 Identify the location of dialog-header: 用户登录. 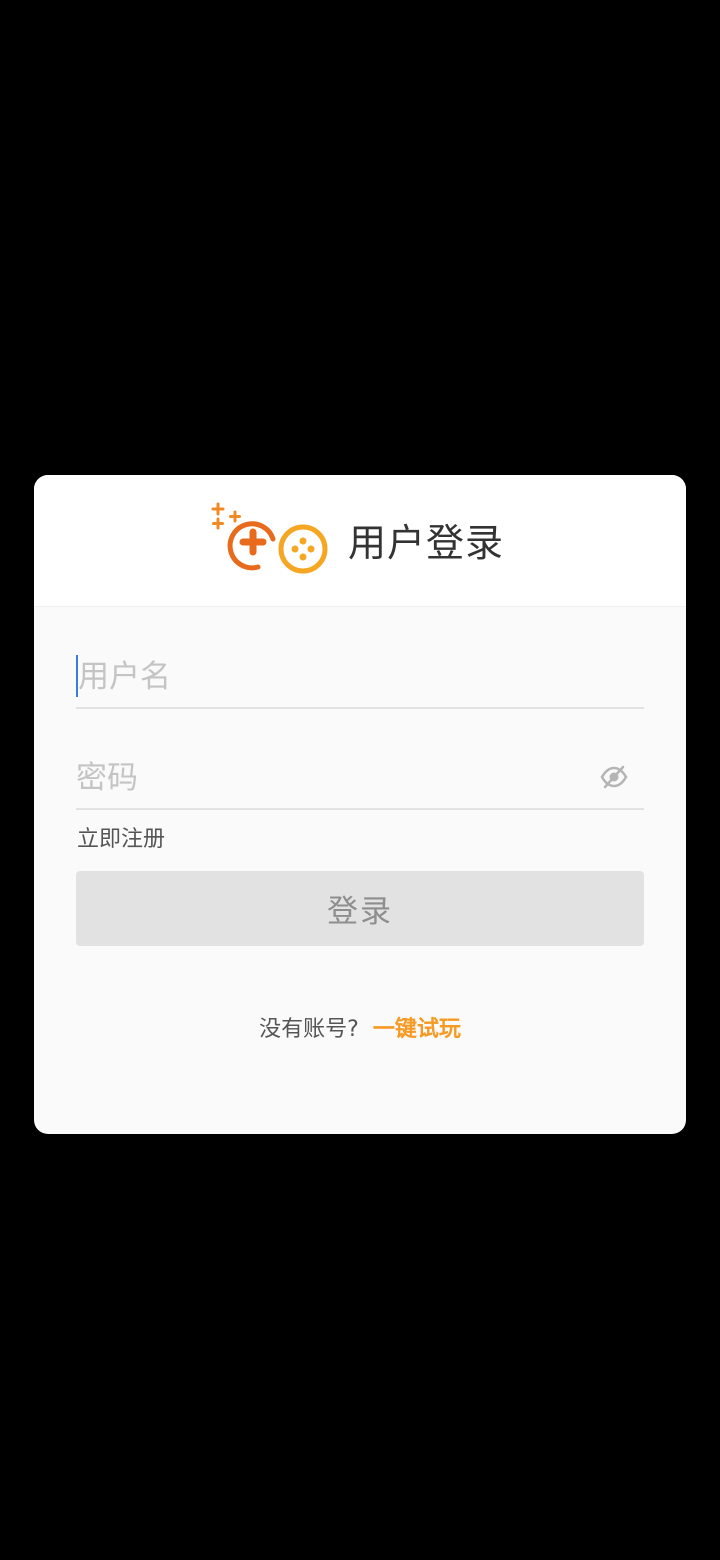
(360, 541).